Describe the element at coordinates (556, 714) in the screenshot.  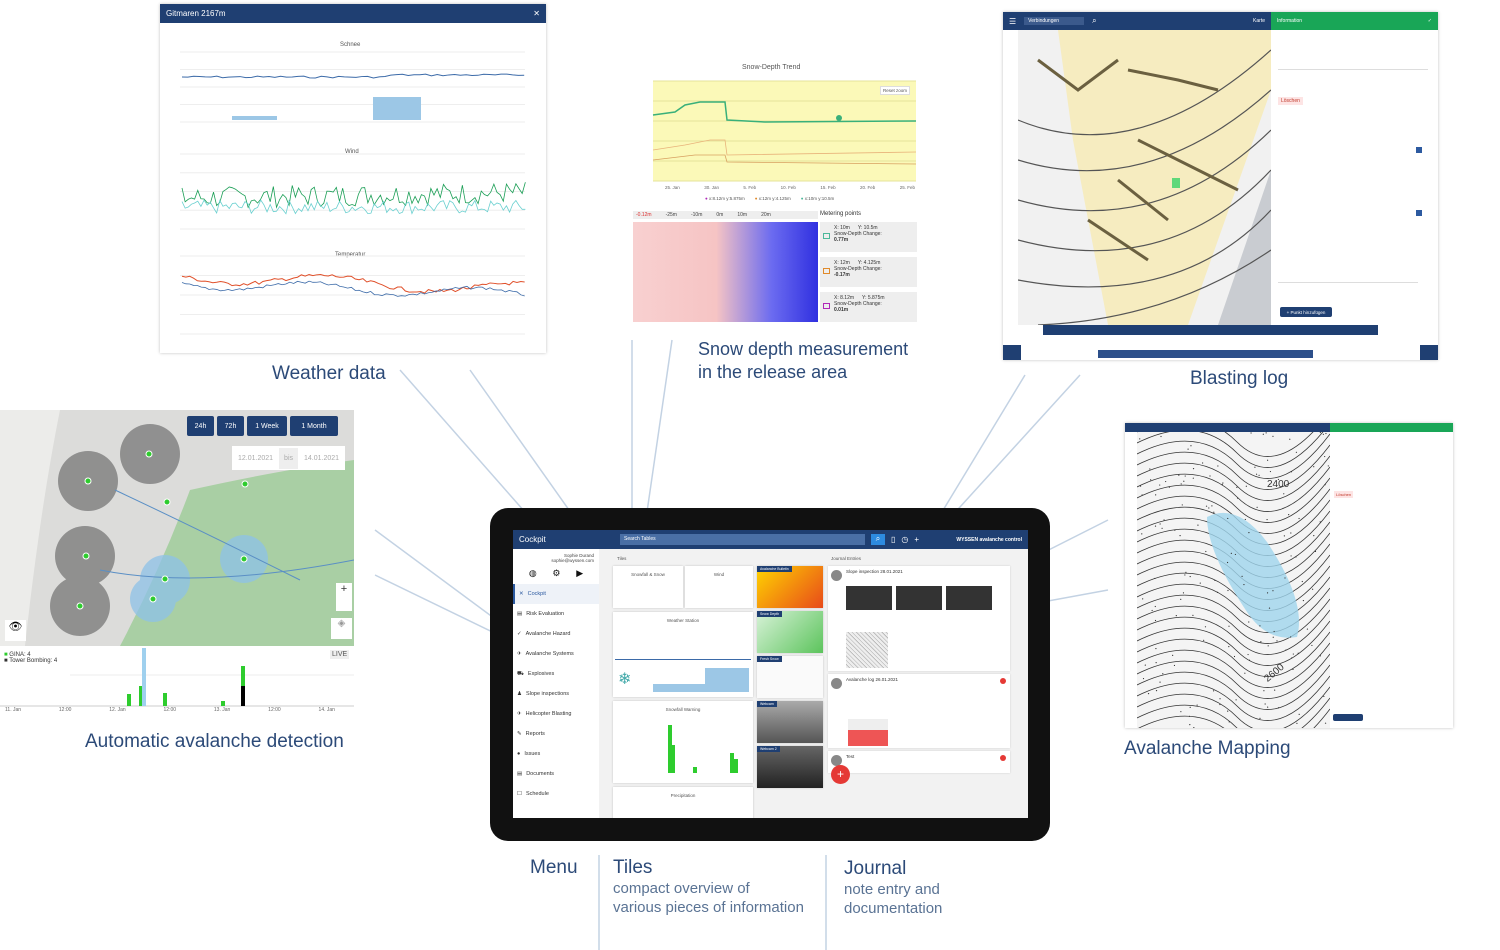
I see `sidebar-item: ✈ Helicopter Blasting` at that location.